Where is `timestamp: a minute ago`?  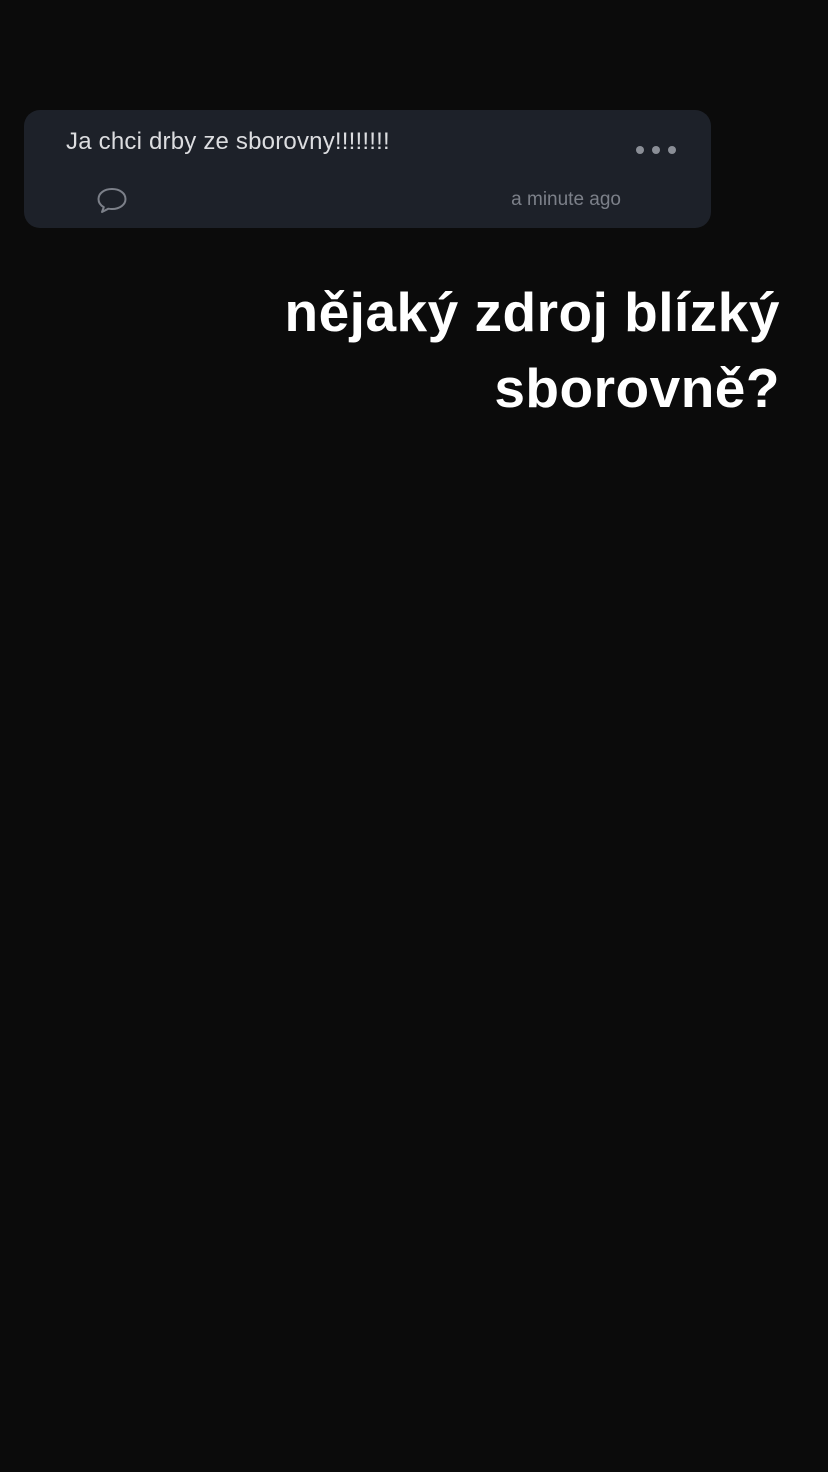
timestamp: a minute ago is located at coordinates (566, 199).